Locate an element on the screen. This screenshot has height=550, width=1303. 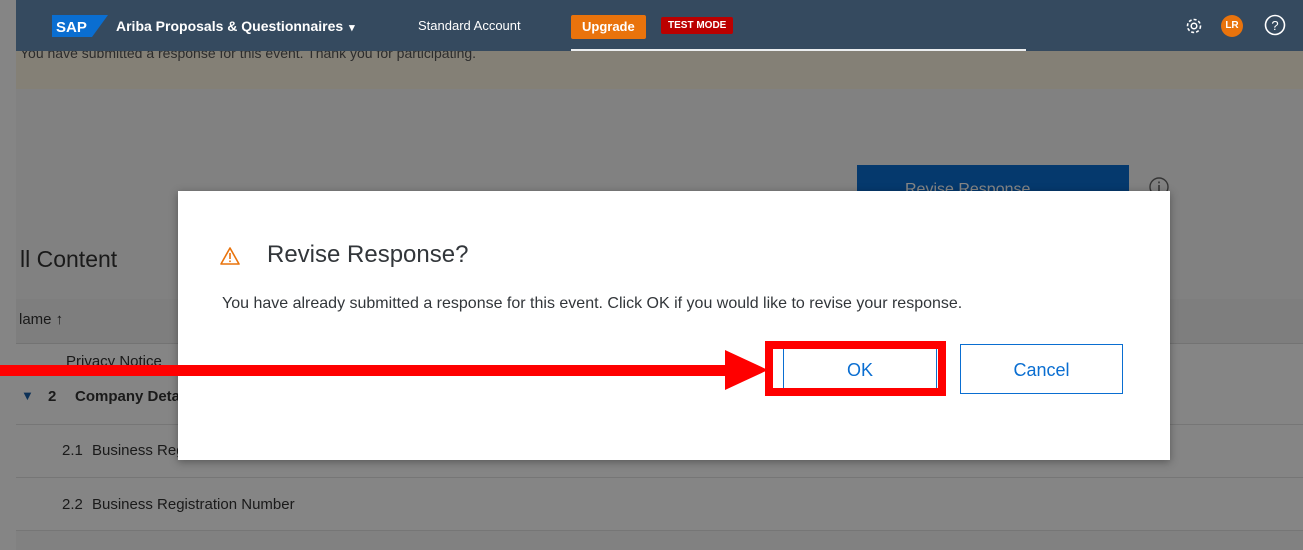
product-name: Ariba Proposals & Questionnaires is located at coordinates (230, 26).